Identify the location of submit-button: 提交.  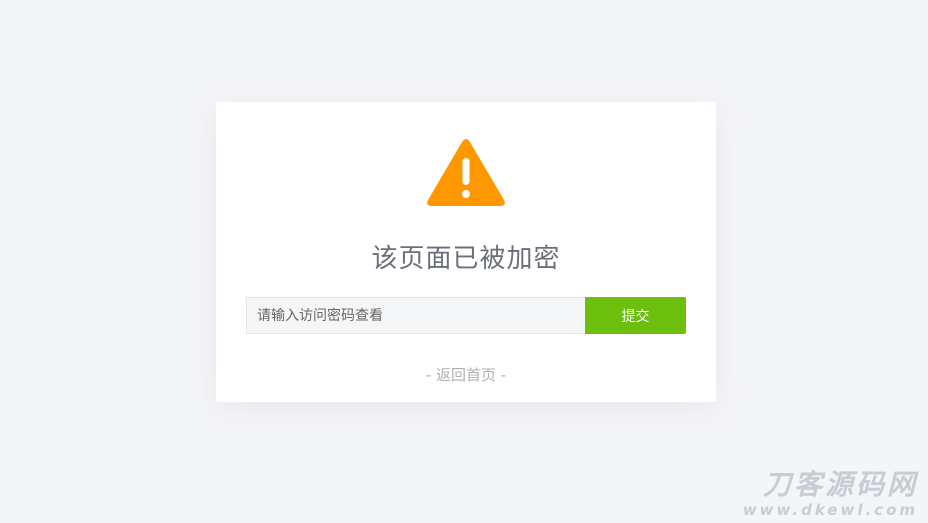
(635, 315).